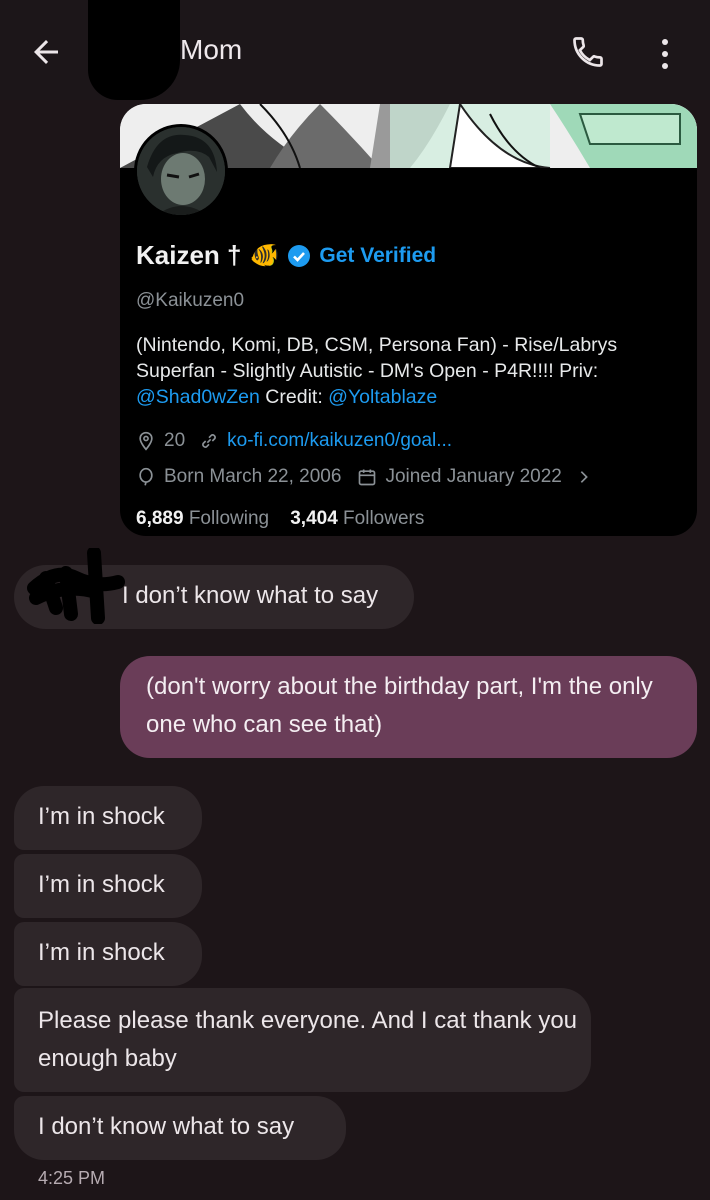 This screenshot has width=710, height=1200. What do you see at coordinates (367, 477) in the screenshot?
I see `calendar-icon` at bounding box center [367, 477].